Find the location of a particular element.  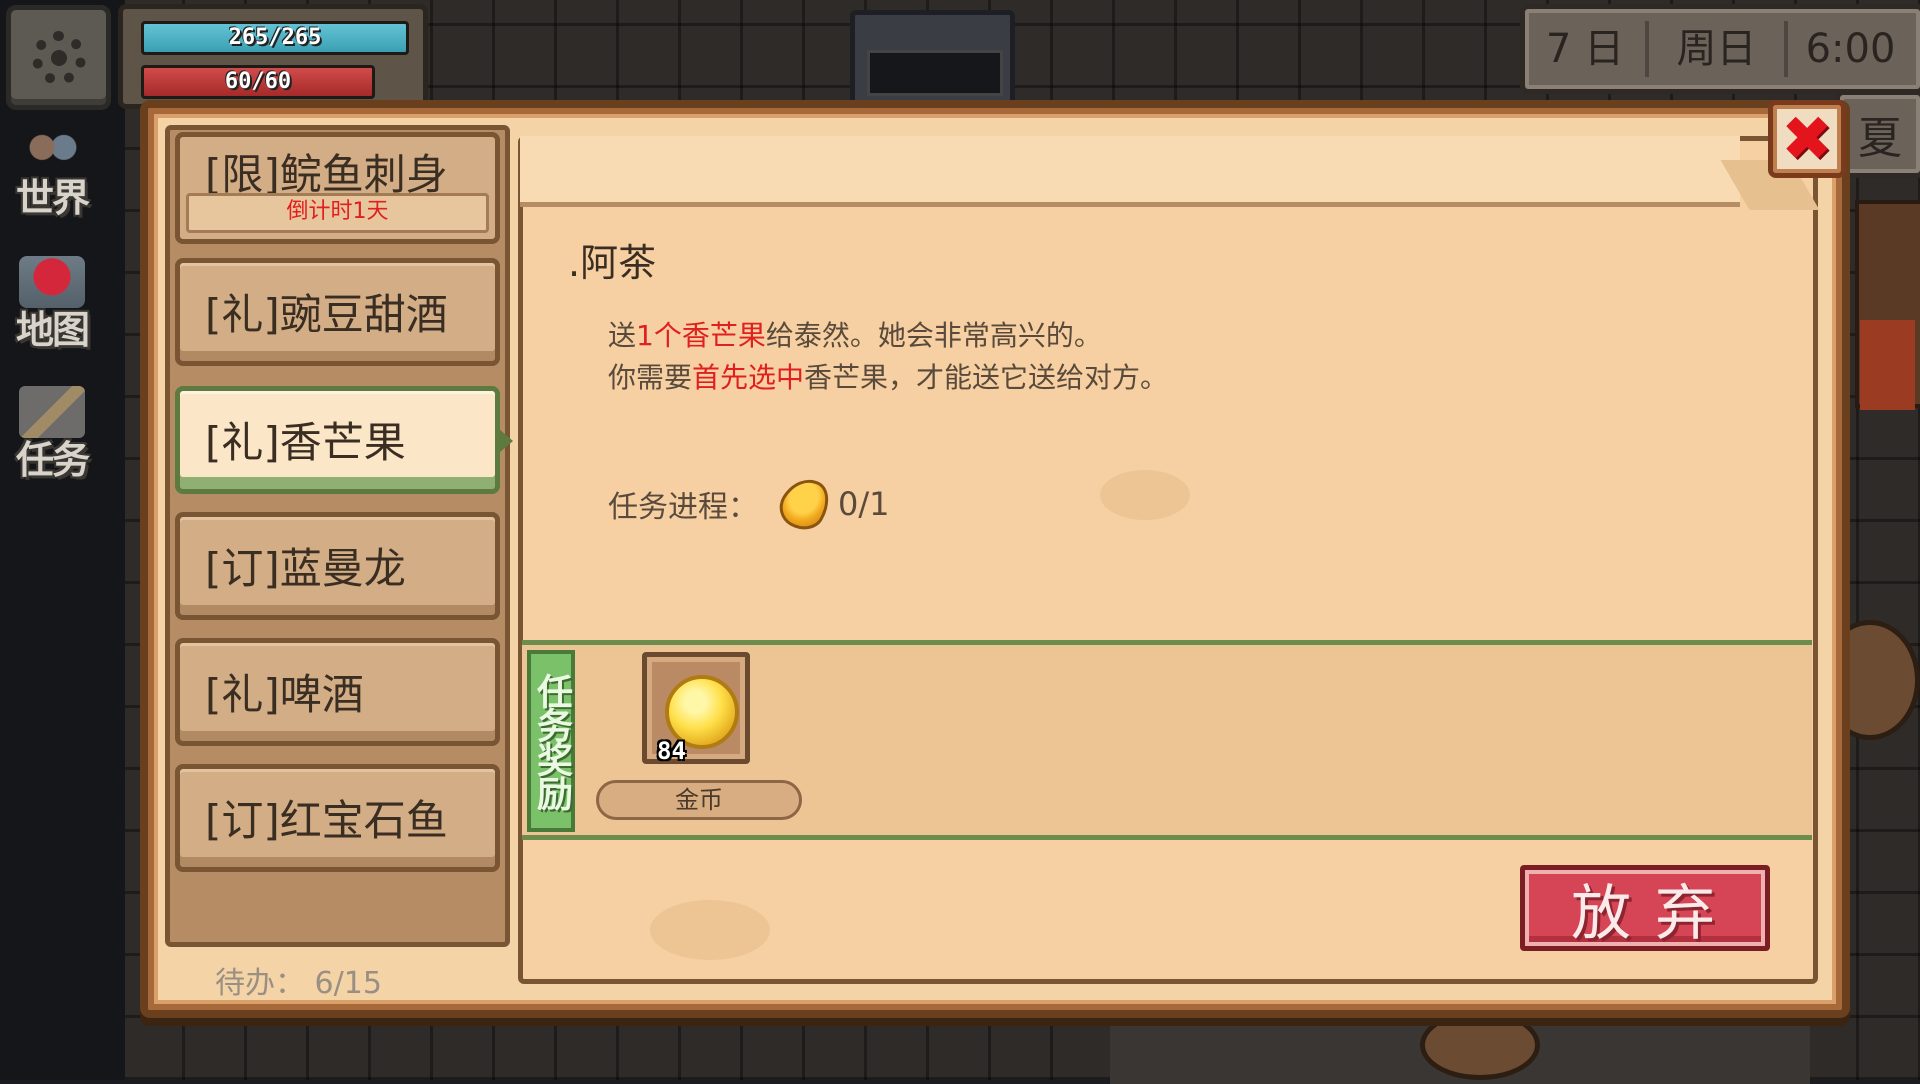

quest-description-line: 你需要首先选中香芒果，才能送它送给对方。 is located at coordinates (888, 376).